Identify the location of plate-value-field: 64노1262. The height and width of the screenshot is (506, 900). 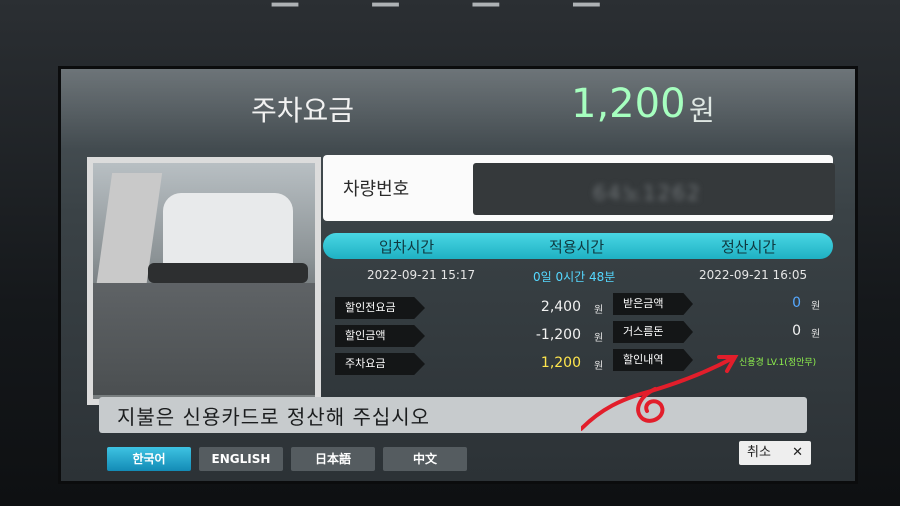
(654, 189).